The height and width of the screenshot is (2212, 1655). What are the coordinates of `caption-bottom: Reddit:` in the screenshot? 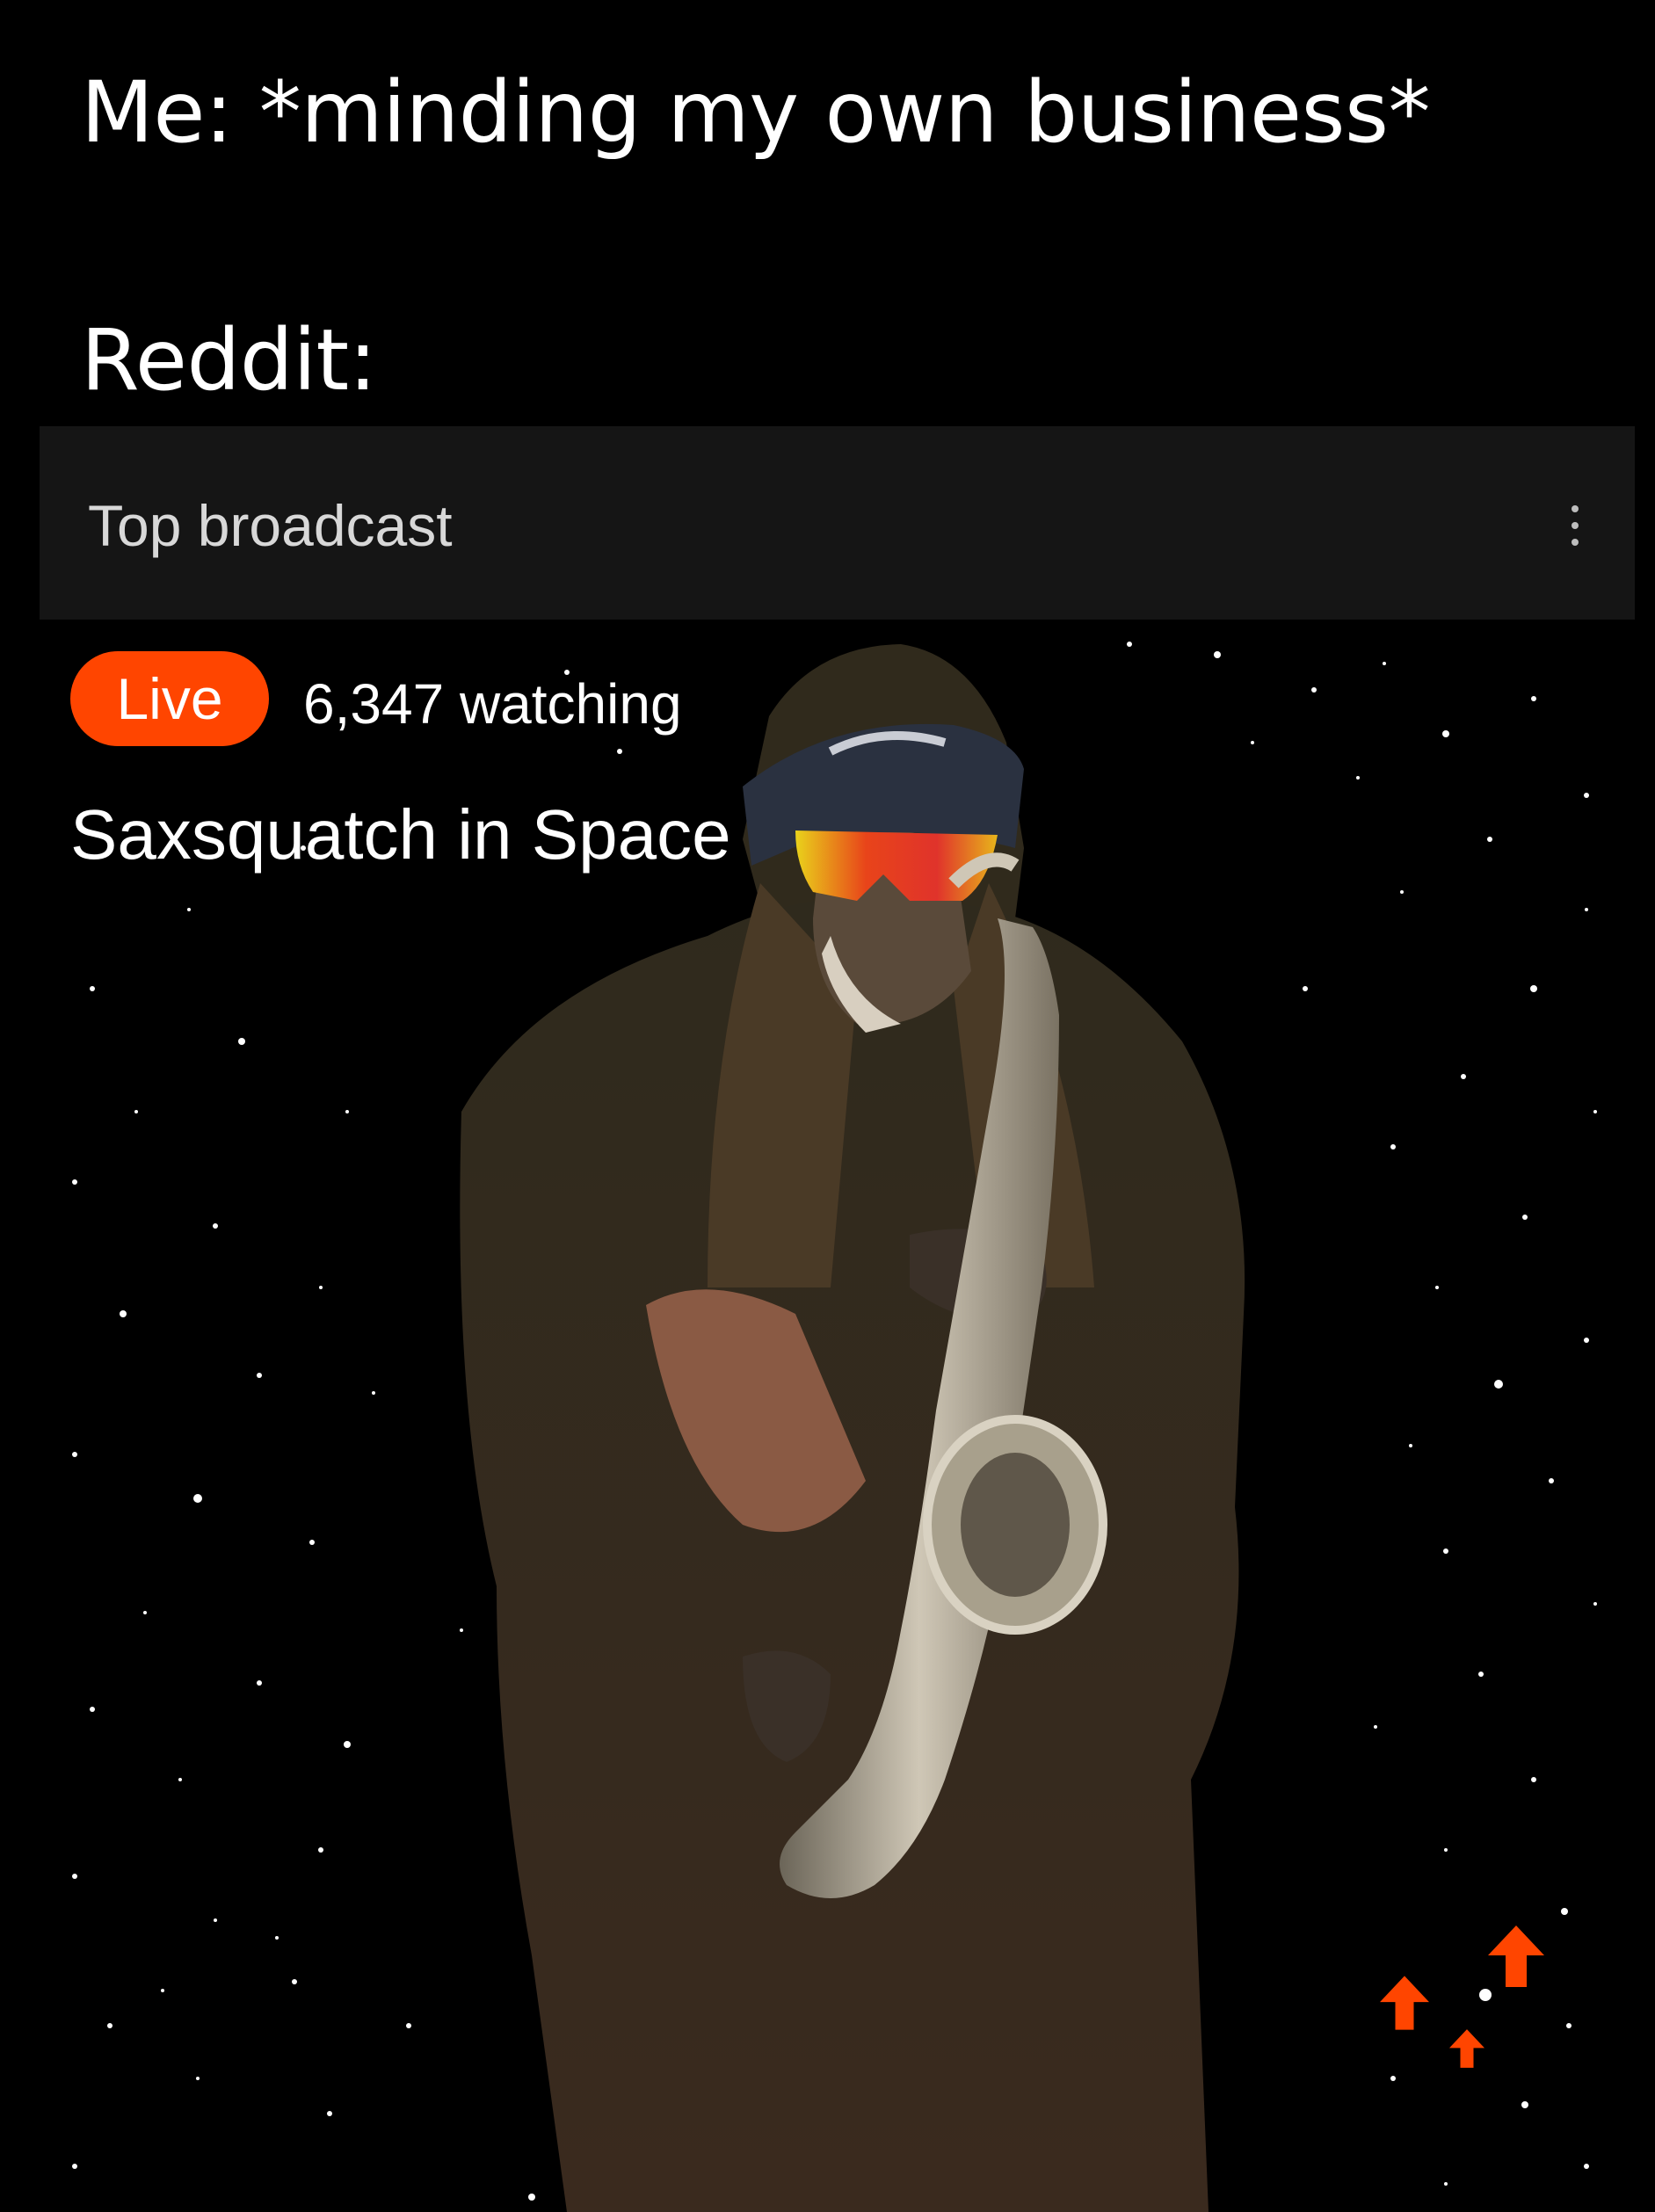 It's located at (229, 360).